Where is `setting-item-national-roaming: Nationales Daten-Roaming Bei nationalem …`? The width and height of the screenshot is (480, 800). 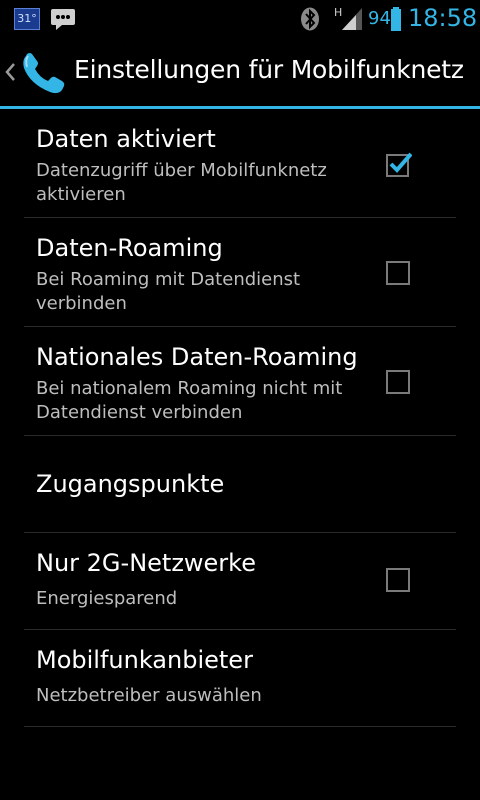 setting-item-national-roaming: Nationales Daten-Roaming Bei nationalem … is located at coordinates (240, 381).